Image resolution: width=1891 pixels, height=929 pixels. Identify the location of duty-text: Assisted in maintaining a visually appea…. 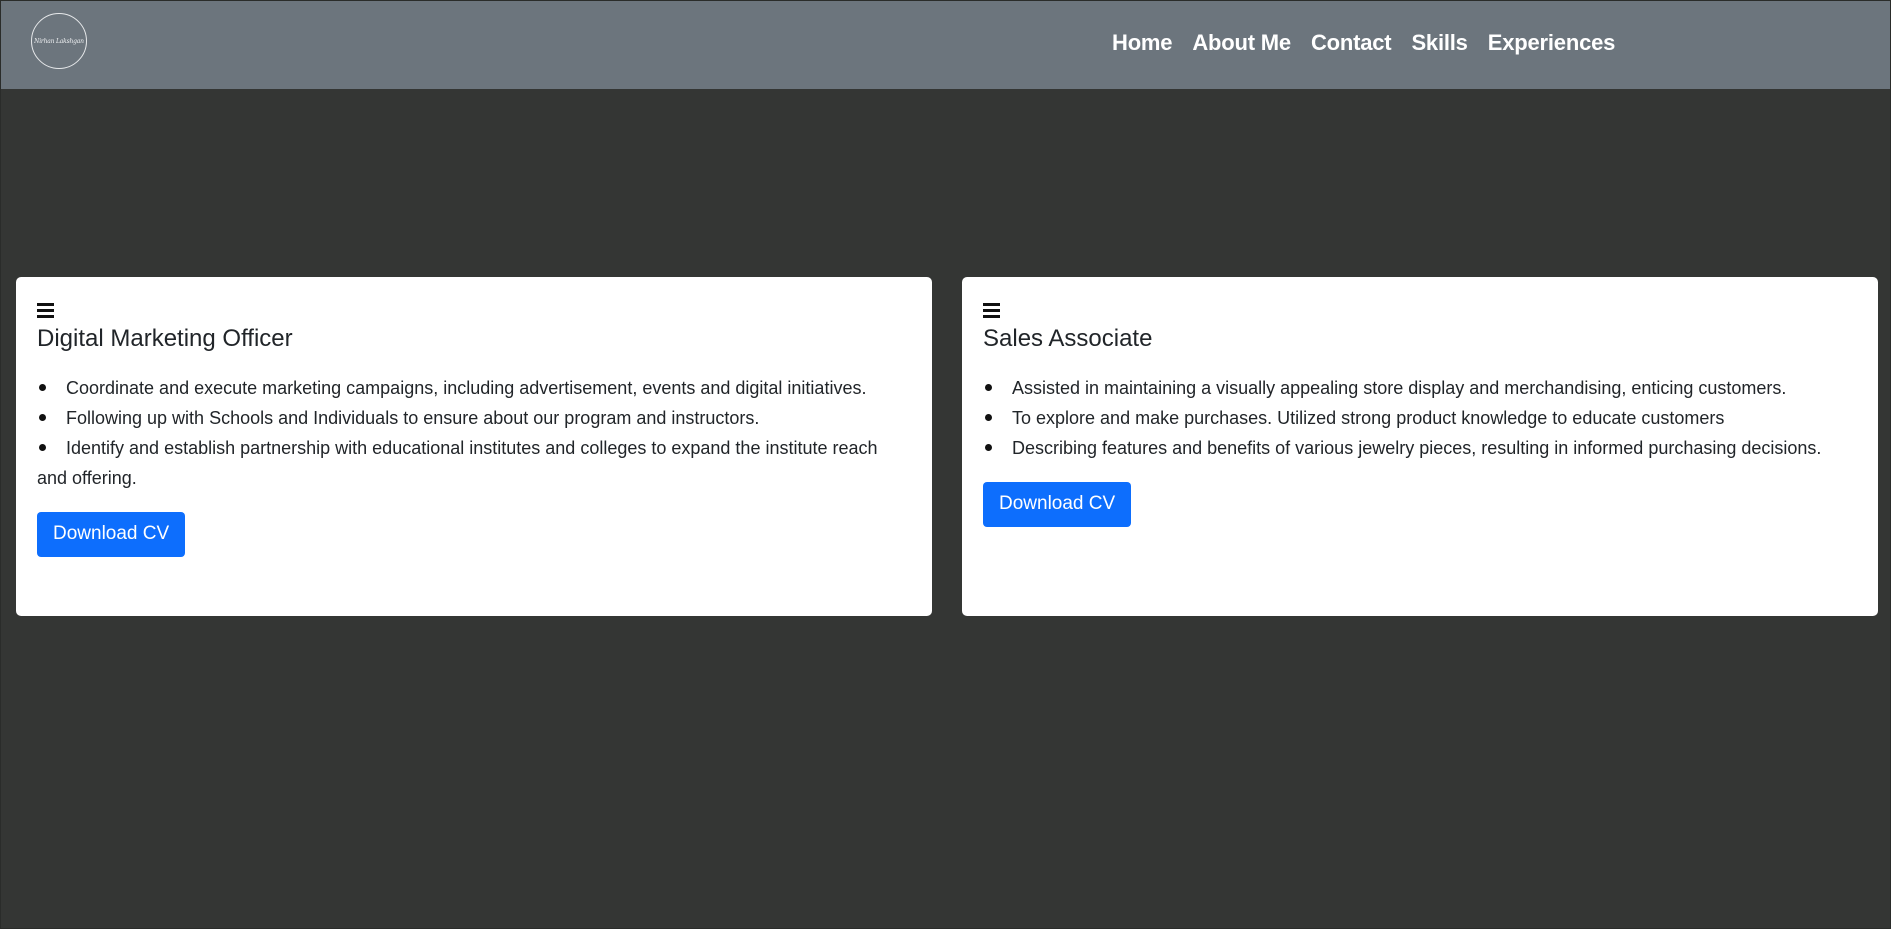
(1399, 388).